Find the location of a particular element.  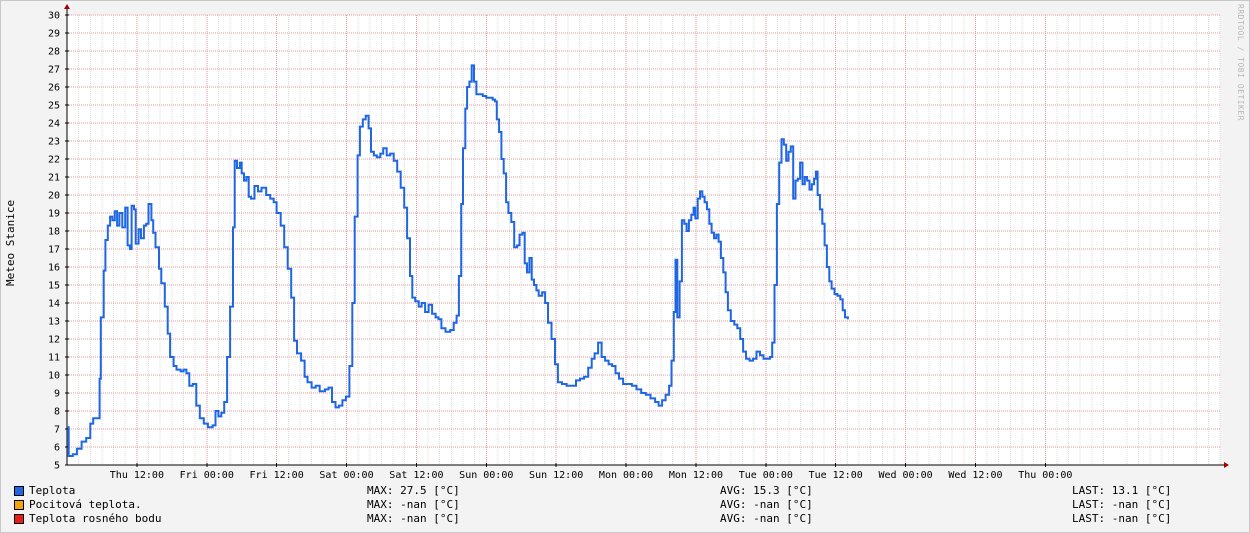

y-tick-label: 30 is located at coordinates (54, 16).